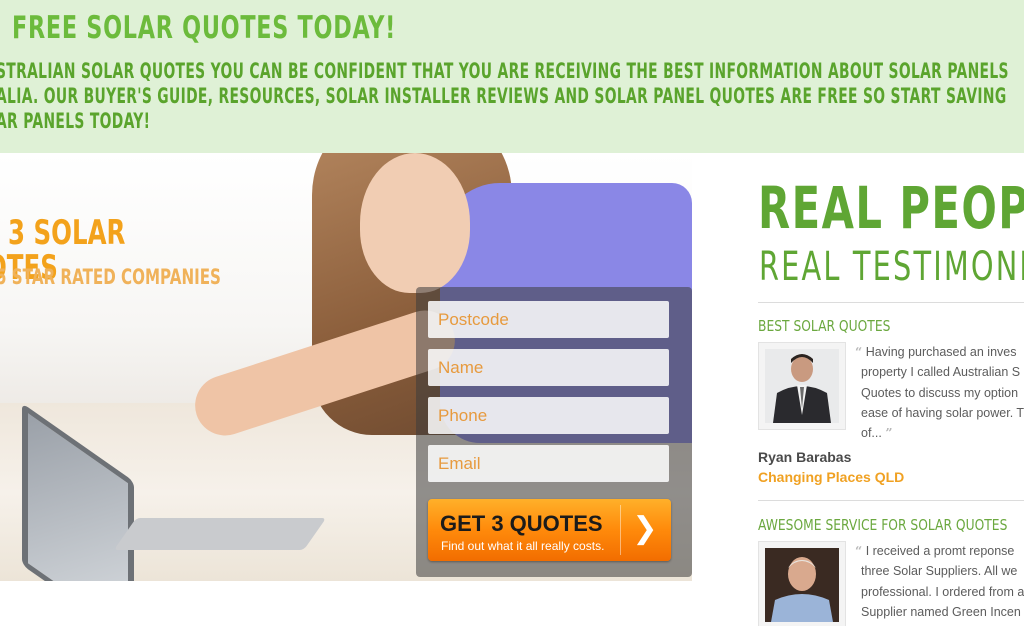 The width and height of the screenshot is (1024, 626). Describe the element at coordinates (523, 546) in the screenshot. I see `get-quotes-sublabel: Find out what it all really costs.` at that location.